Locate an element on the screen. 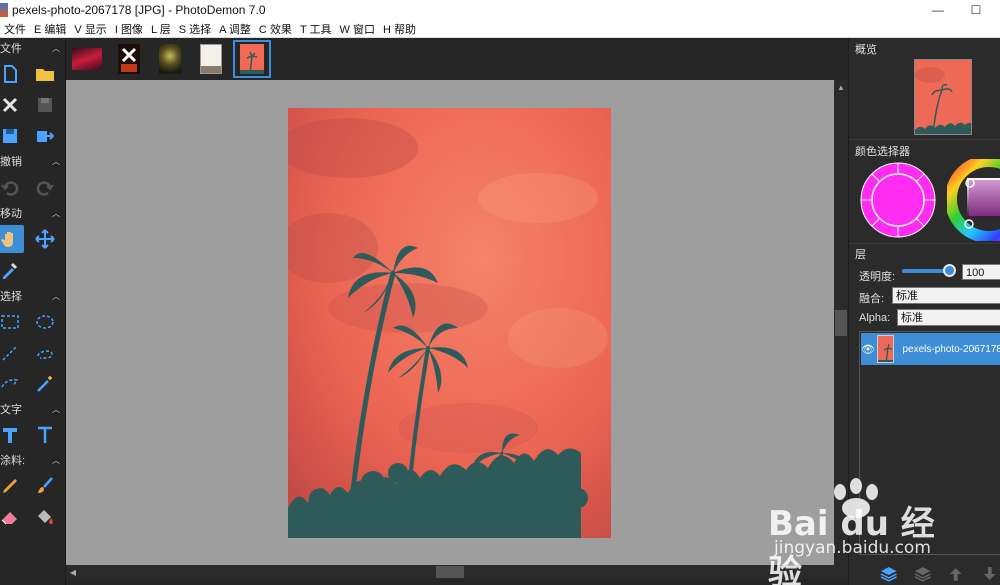  blend-mode-select: 标准 is located at coordinates (946, 295).